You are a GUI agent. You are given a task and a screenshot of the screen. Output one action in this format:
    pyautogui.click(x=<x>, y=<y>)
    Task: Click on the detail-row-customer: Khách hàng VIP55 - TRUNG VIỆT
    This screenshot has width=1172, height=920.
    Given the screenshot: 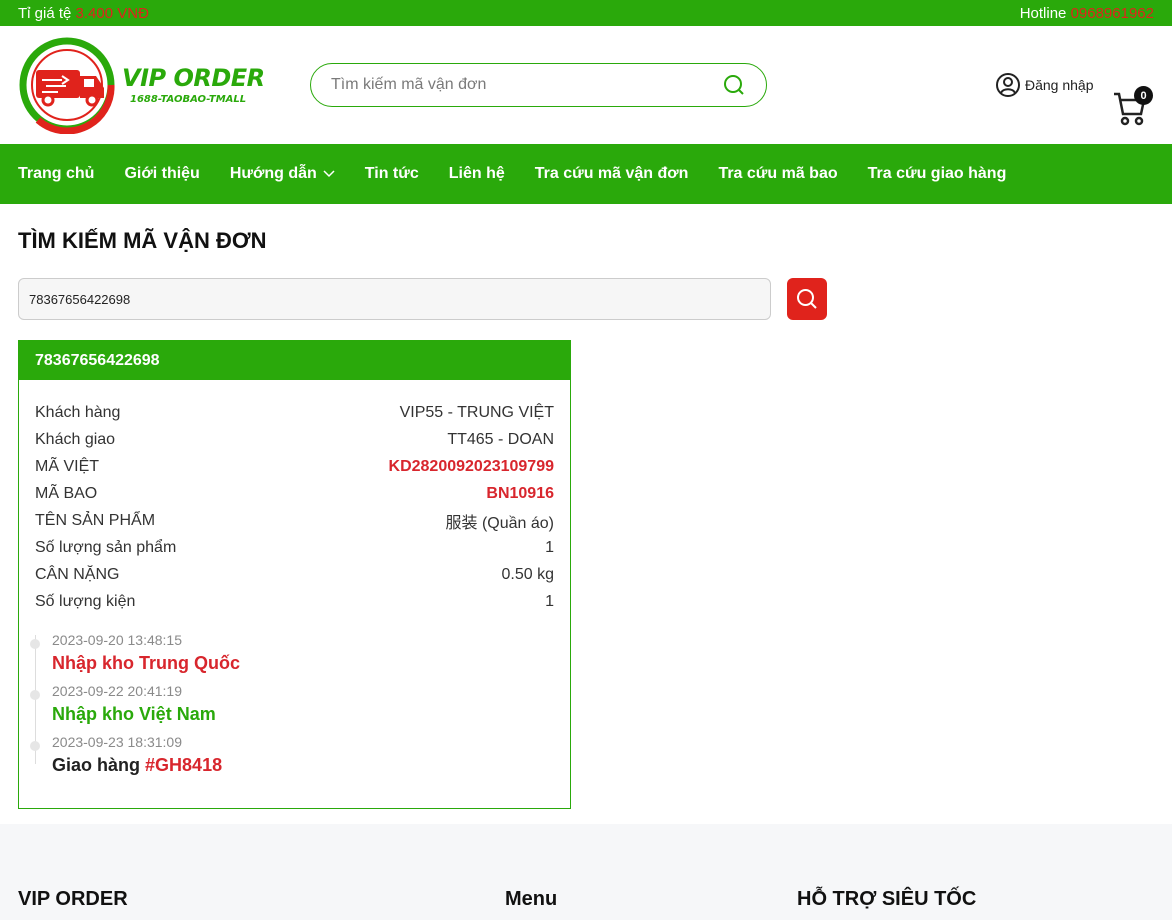 What is the action you would take?
    pyautogui.click(x=294, y=412)
    